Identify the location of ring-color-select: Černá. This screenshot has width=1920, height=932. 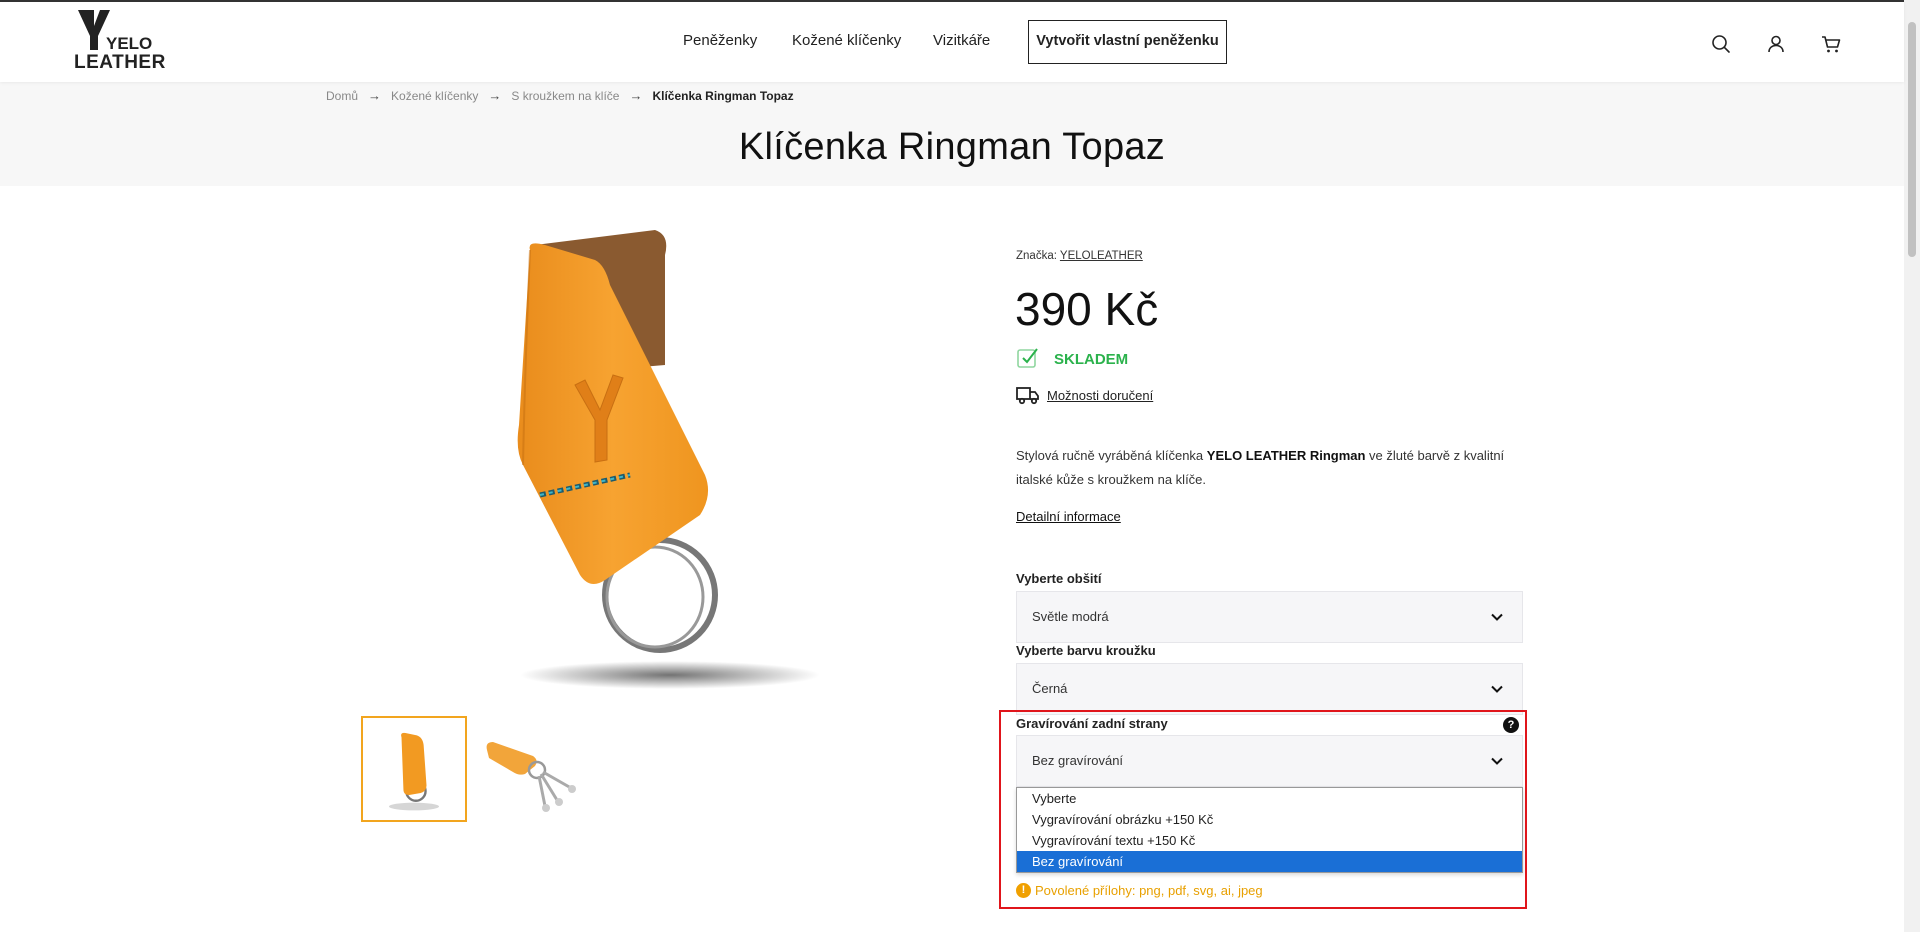
(1269, 689).